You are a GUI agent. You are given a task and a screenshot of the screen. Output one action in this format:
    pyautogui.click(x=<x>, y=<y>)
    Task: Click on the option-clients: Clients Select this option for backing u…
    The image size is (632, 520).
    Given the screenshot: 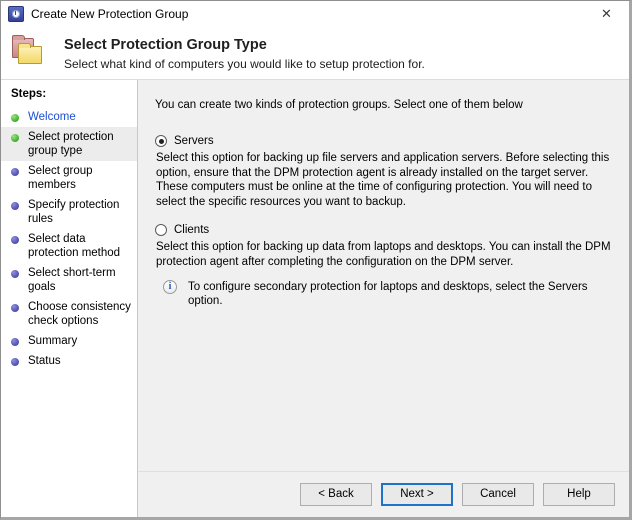 What is the action you would take?
    pyautogui.click(x=383, y=265)
    